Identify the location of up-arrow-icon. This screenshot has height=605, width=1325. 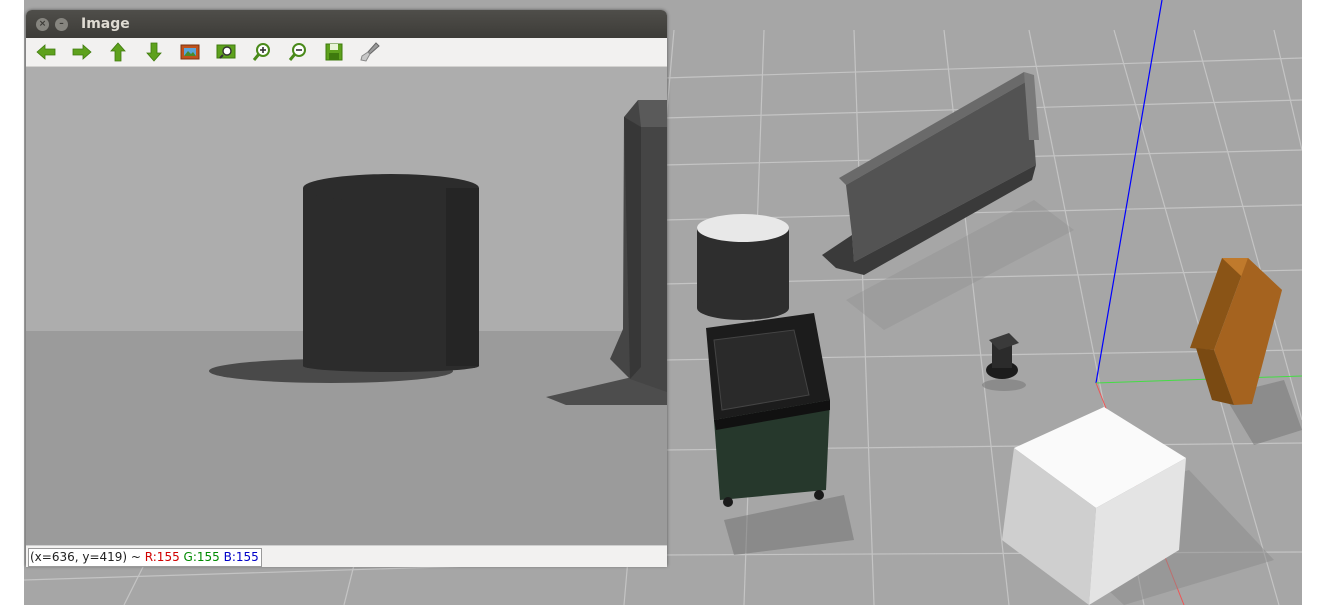
(118, 52).